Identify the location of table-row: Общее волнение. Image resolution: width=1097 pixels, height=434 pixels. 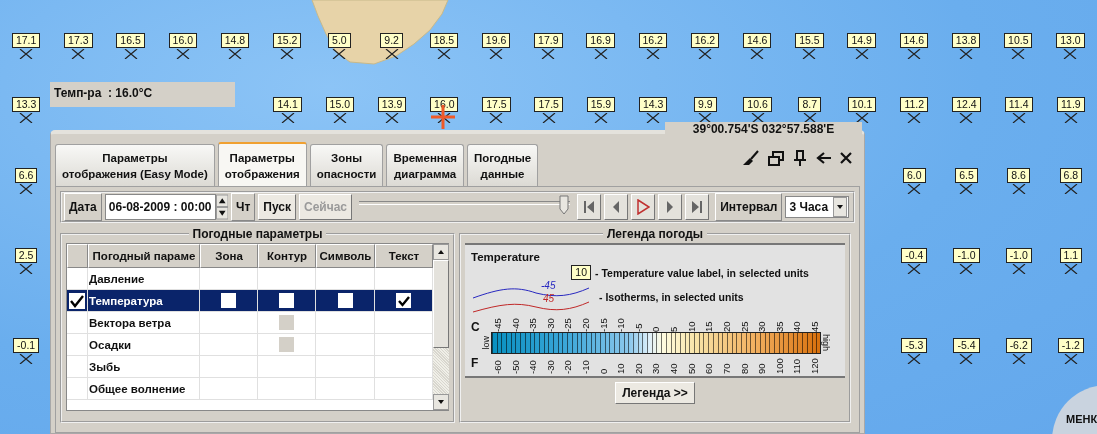
(250, 389).